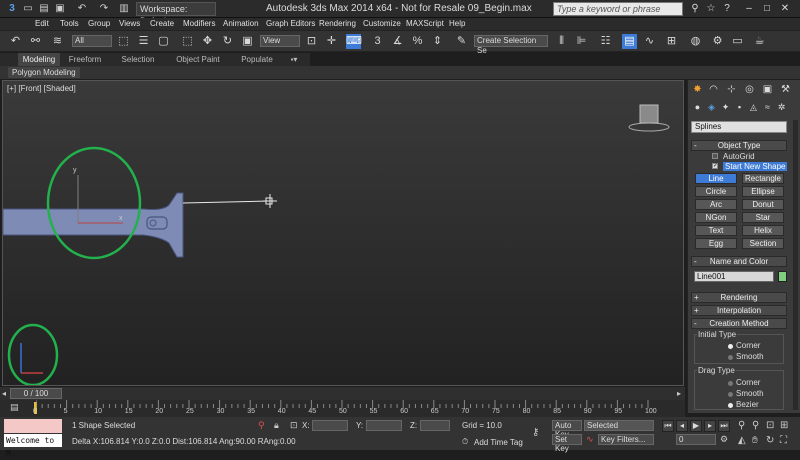  I want to click on helix-button: Helix, so click(763, 230).